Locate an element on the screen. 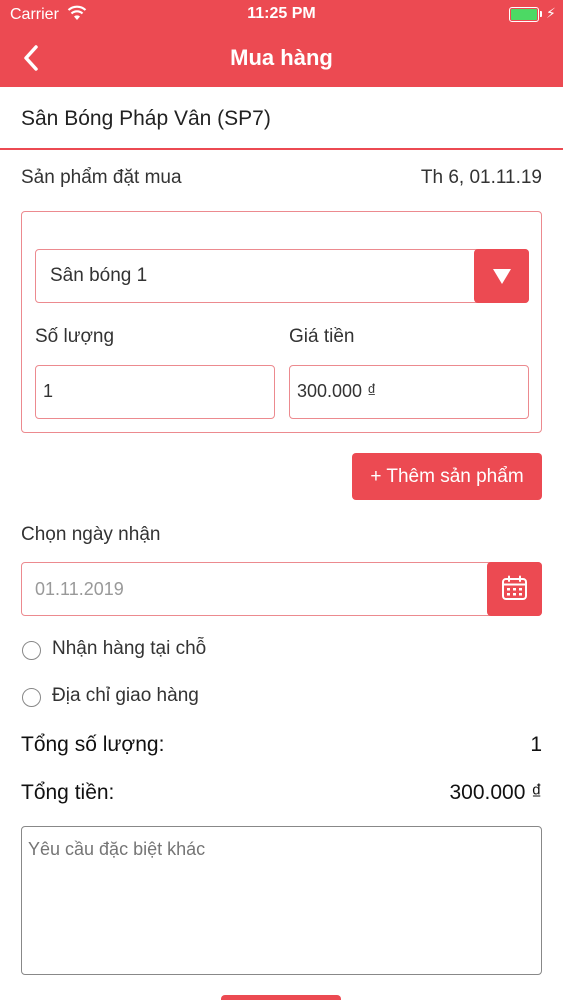  add-product-button: + Thêm sản phẩm is located at coordinates (447, 476).